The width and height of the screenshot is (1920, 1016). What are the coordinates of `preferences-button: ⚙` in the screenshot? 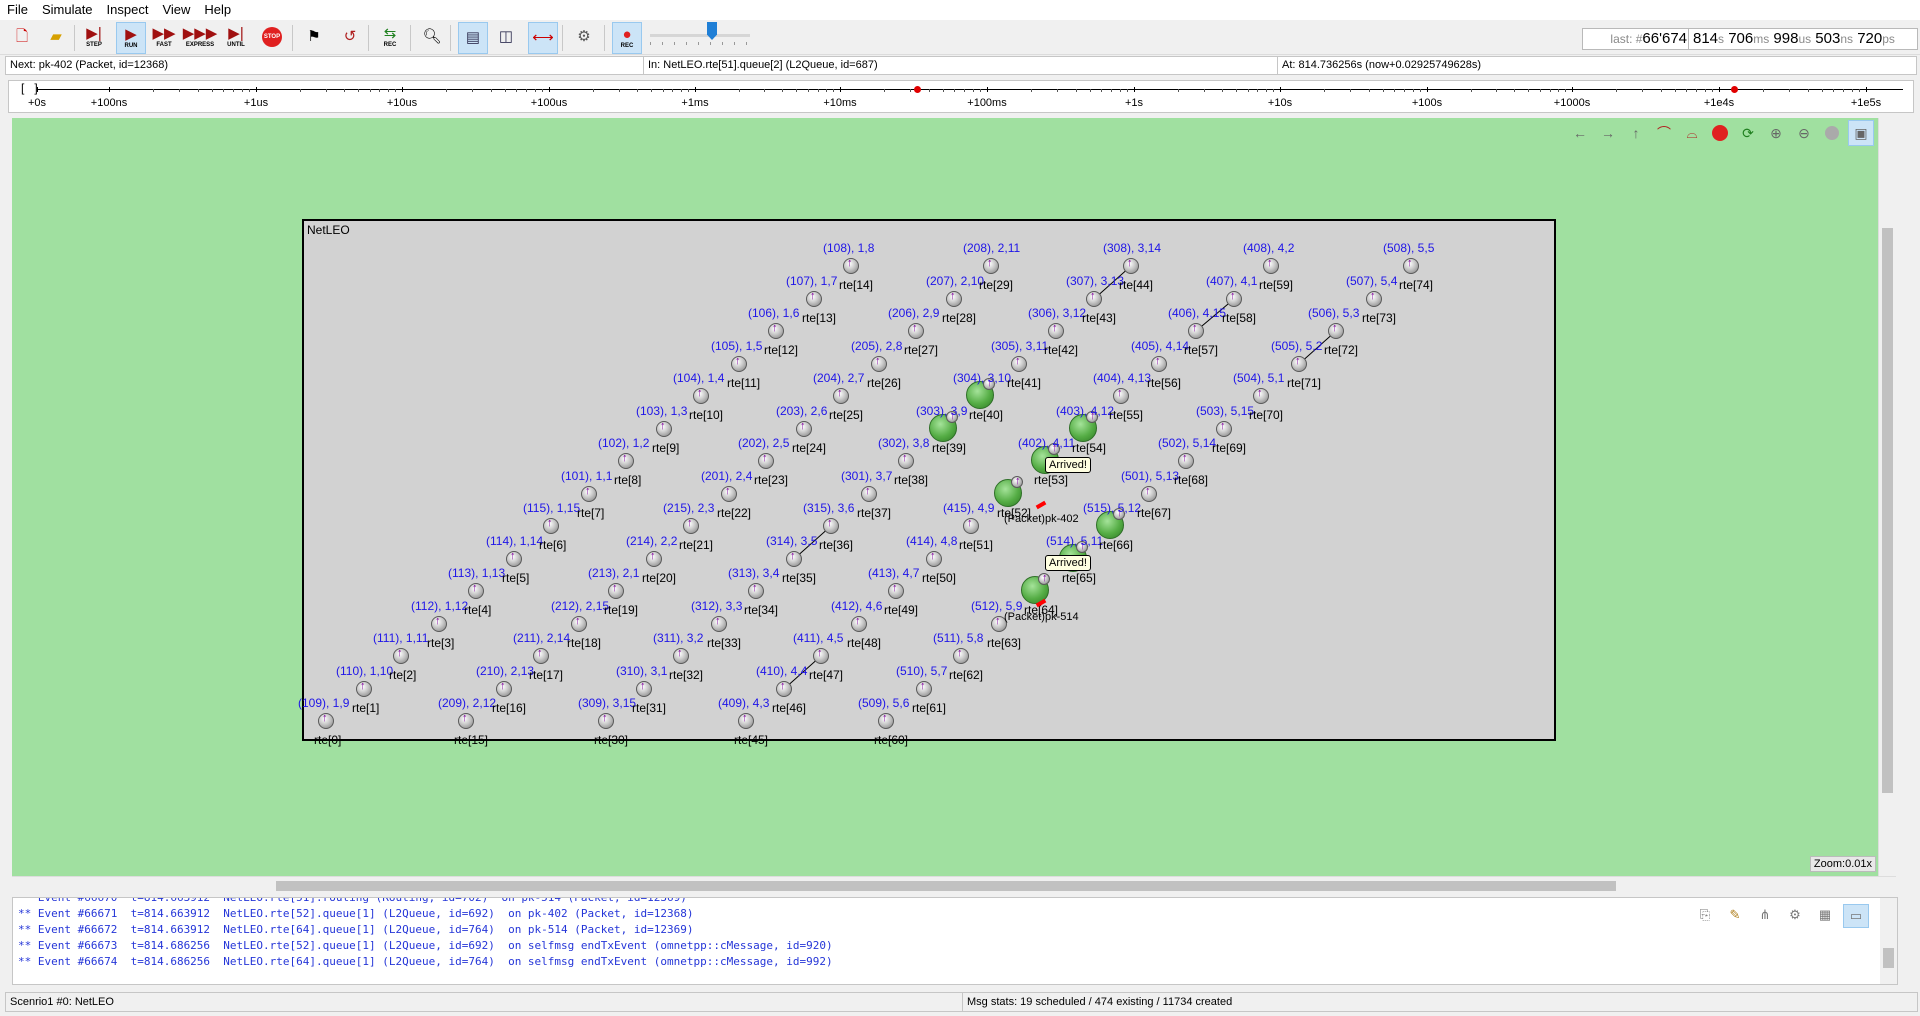 It's located at (584, 37).